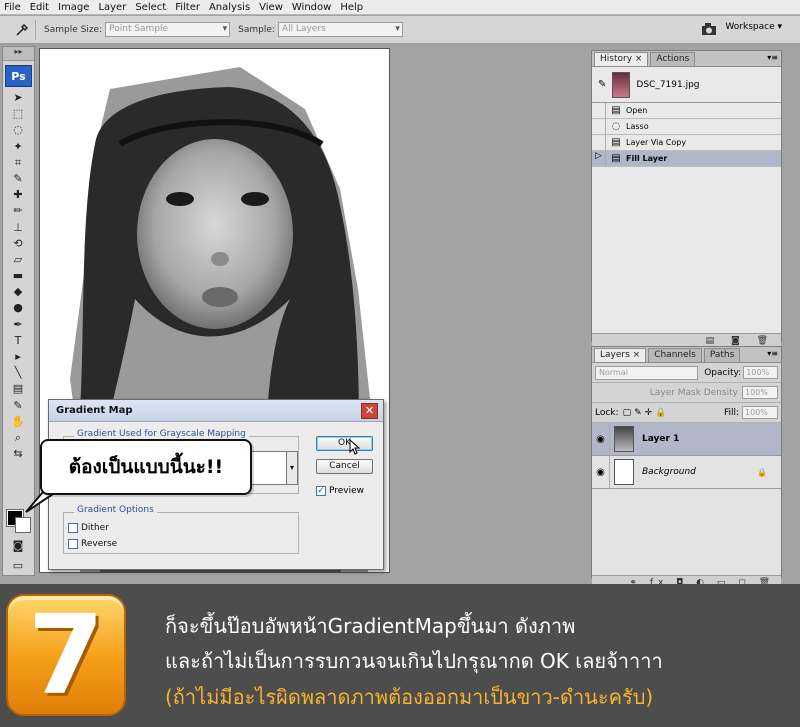  I want to click on history-step-label: Open, so click(637, 110).